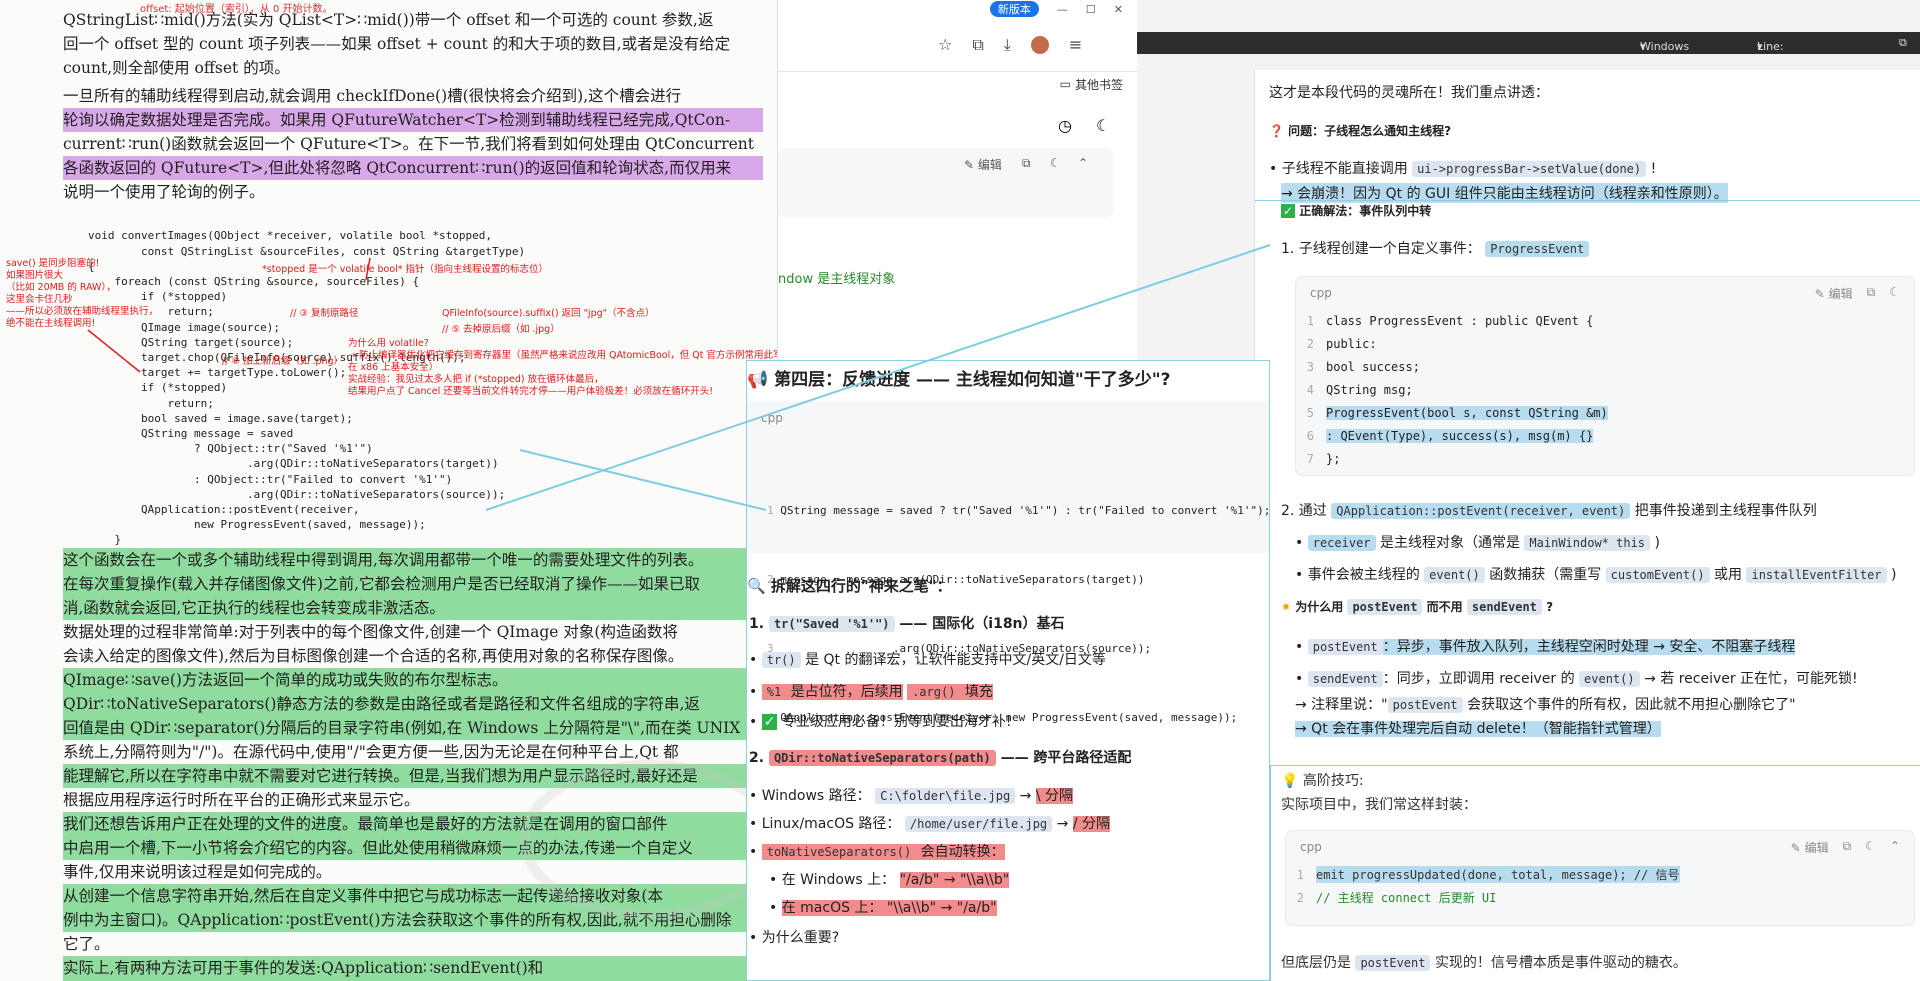 This screenshot has height=981, width=1920. I want to click on folder-icon: ▭, so click(1065, 84).